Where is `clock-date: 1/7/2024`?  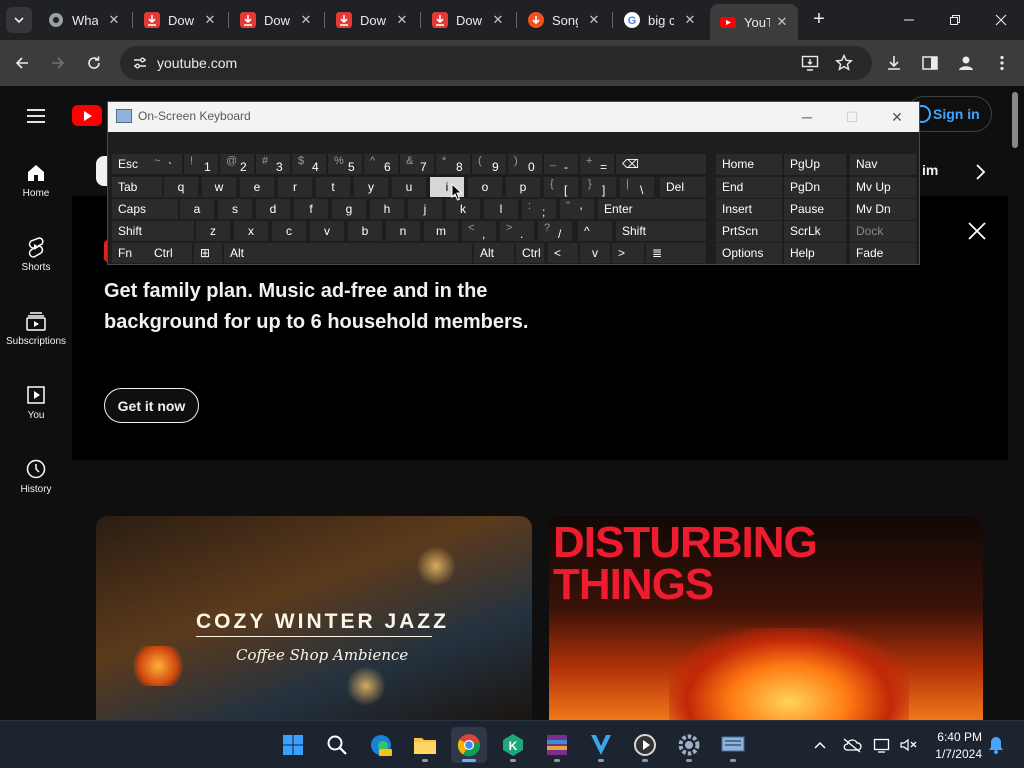 clock-date: 1/7/2024 is located at coordinates (954, 754).